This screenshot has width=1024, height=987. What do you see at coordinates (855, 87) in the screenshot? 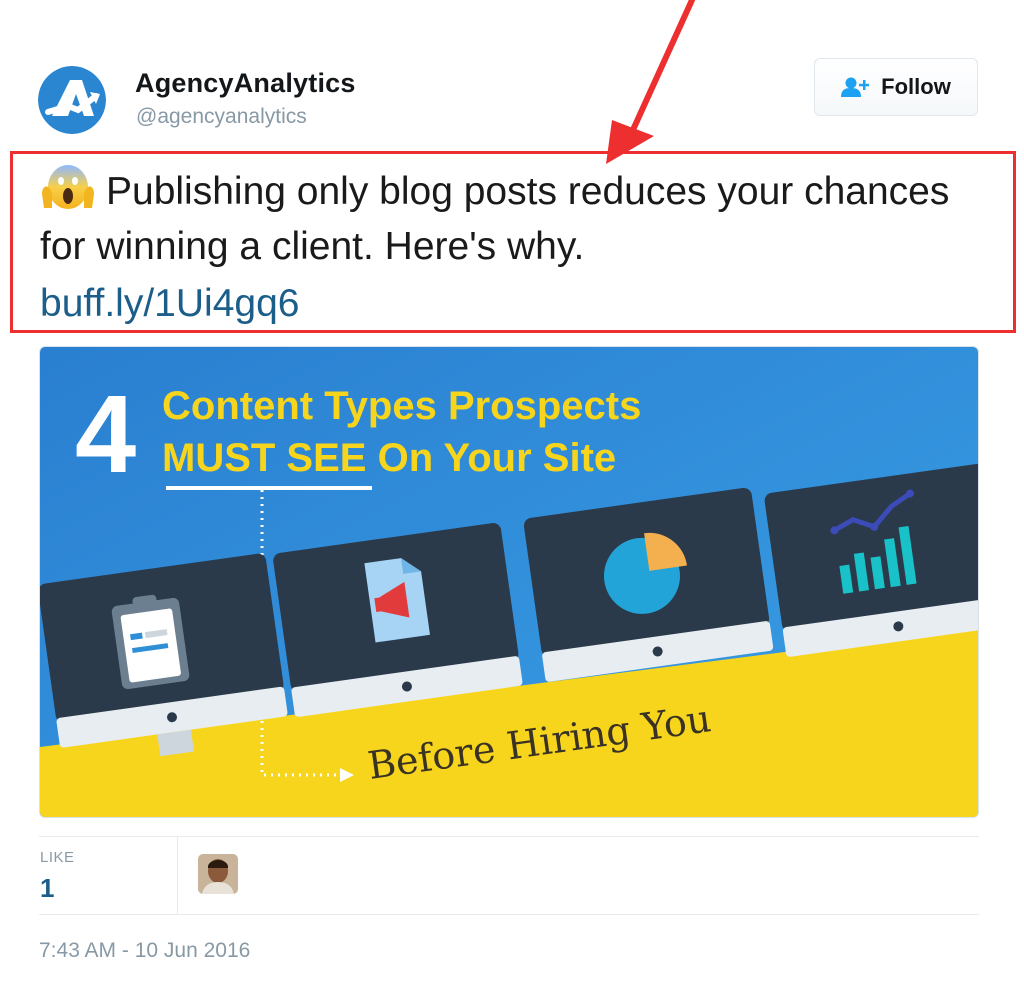
I see `add-user-icon` at bounding box center [855, 87].